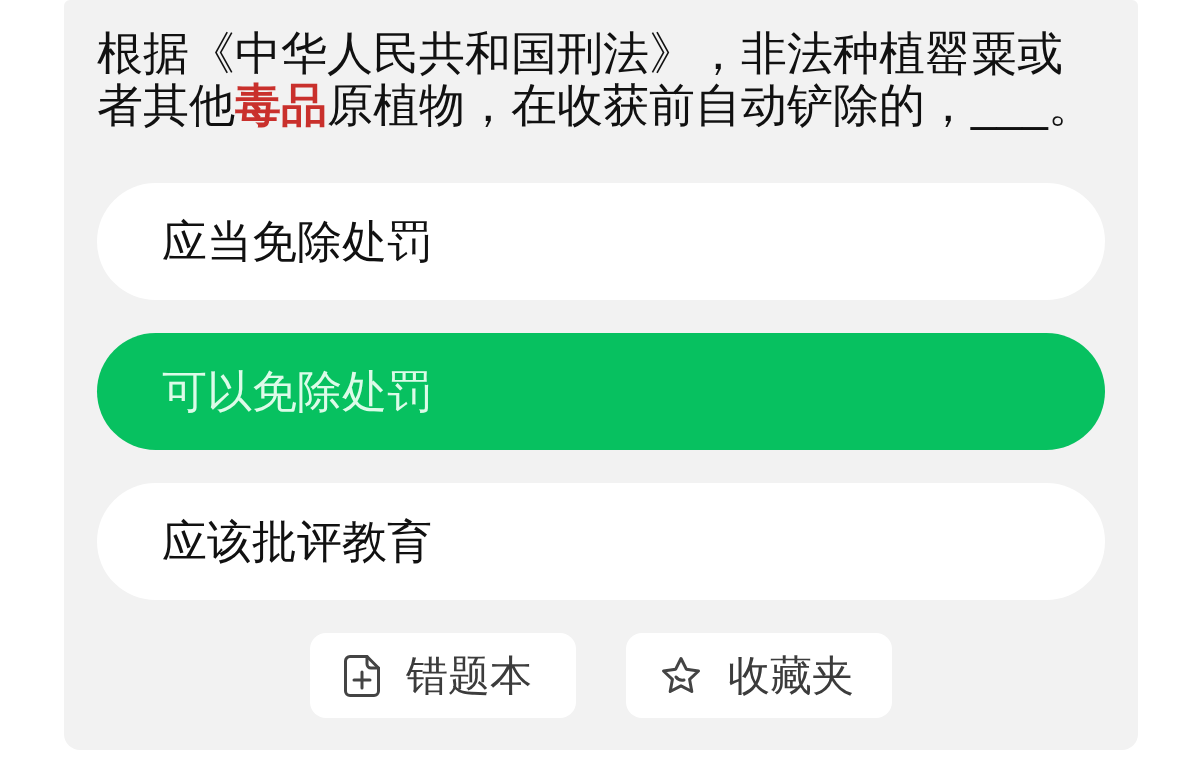 The height and width of the screenshot is (772, 1200). I want to click on answer-option: 应该批评教育, so click(601, 541).